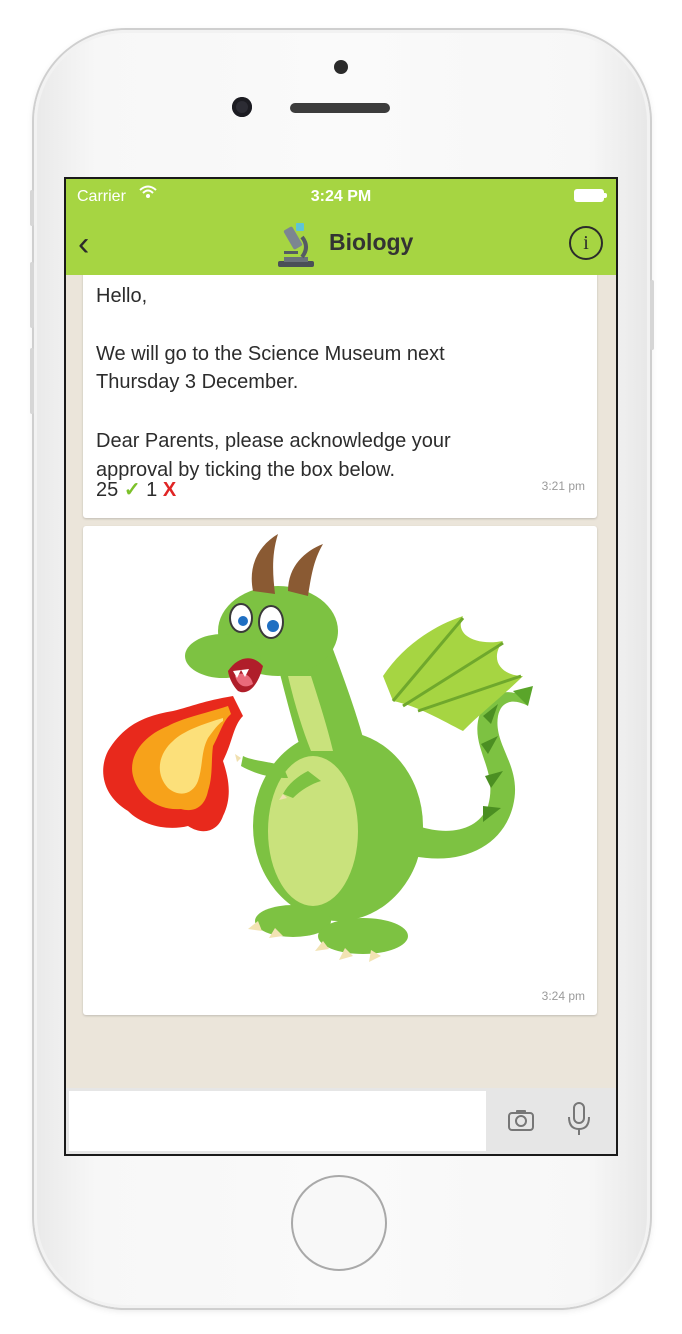 The height and width of the screenshot is (1334, 682). Describe the element at coordinates (32, 295) in the screenshot. I see `volume-up-button` at that location.